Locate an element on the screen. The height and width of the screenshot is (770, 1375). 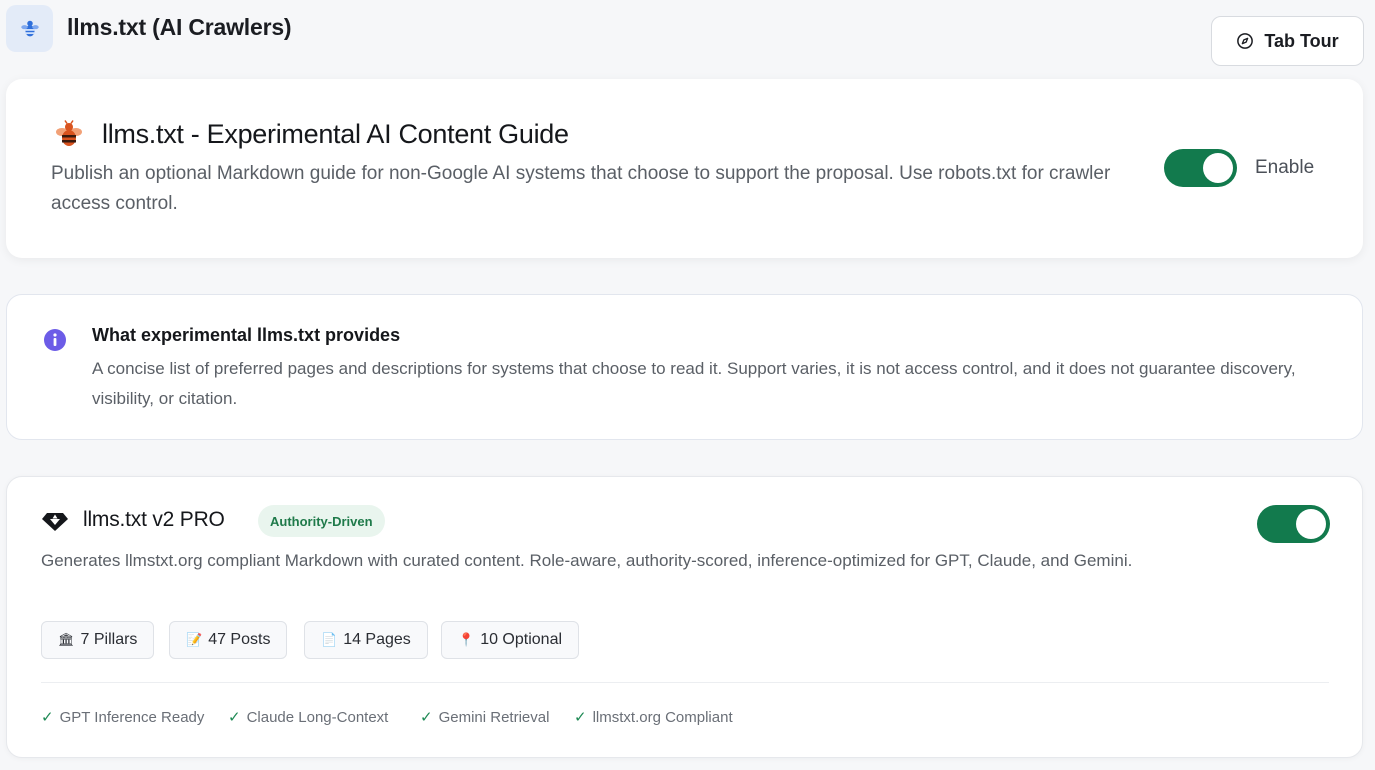
info-title: What experimental llms.txt provides is located at coordinates (246, 335).